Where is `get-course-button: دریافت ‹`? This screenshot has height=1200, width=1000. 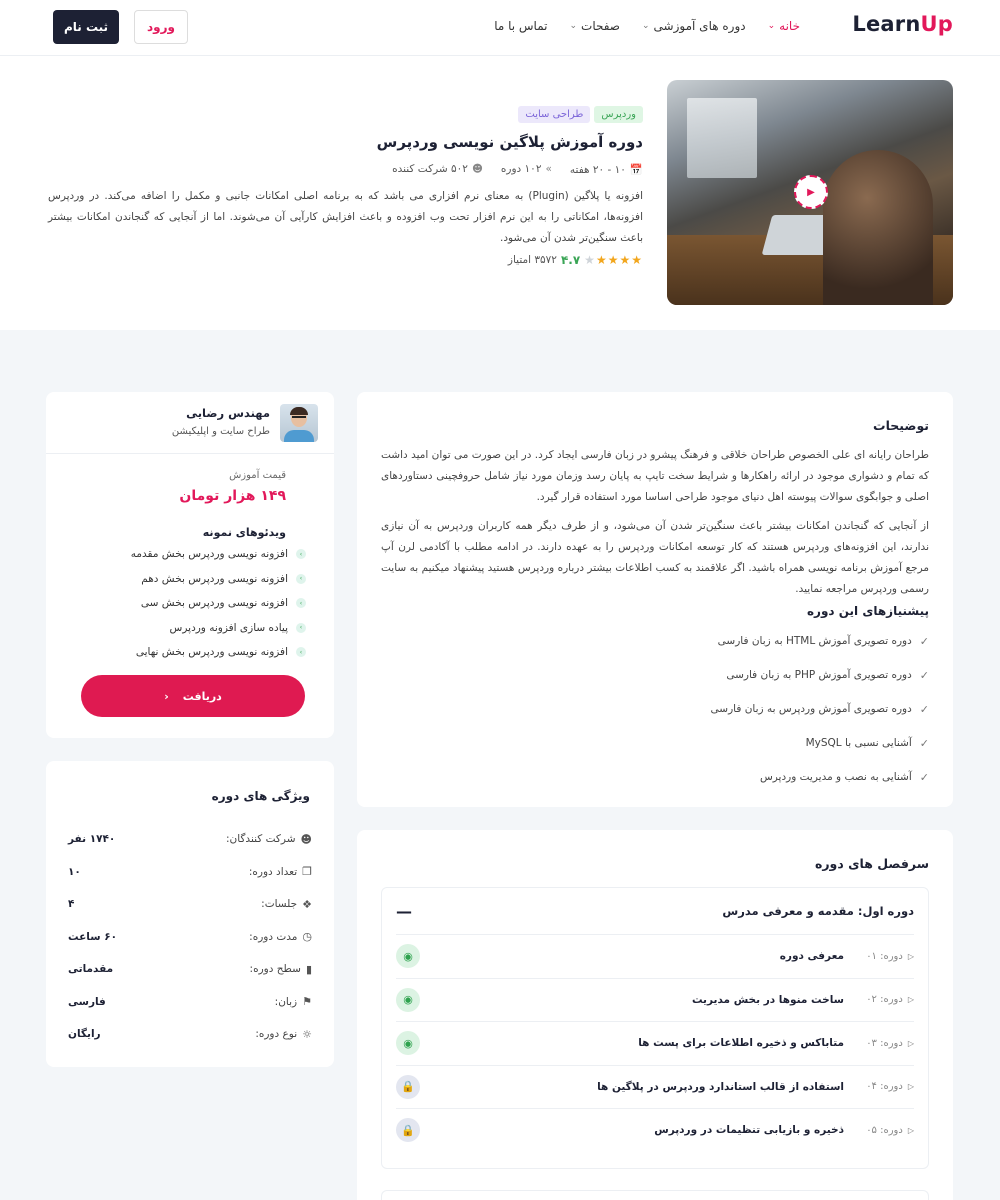
get-course-button: دریافت ‹ is located at coordinates (193, 696).